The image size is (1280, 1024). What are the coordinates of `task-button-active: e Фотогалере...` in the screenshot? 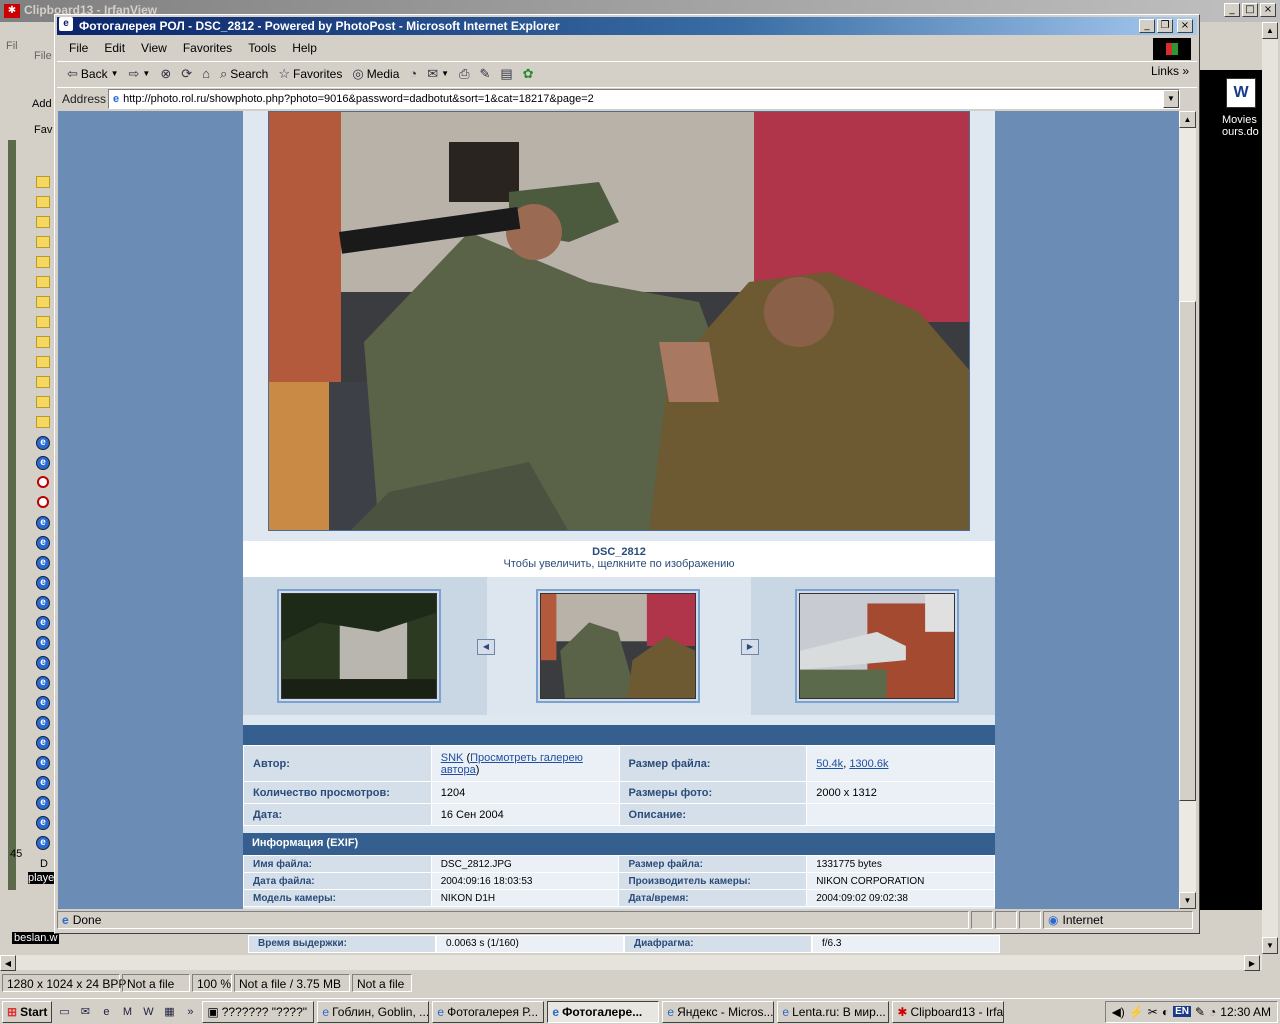 It's located at (603, 1011).